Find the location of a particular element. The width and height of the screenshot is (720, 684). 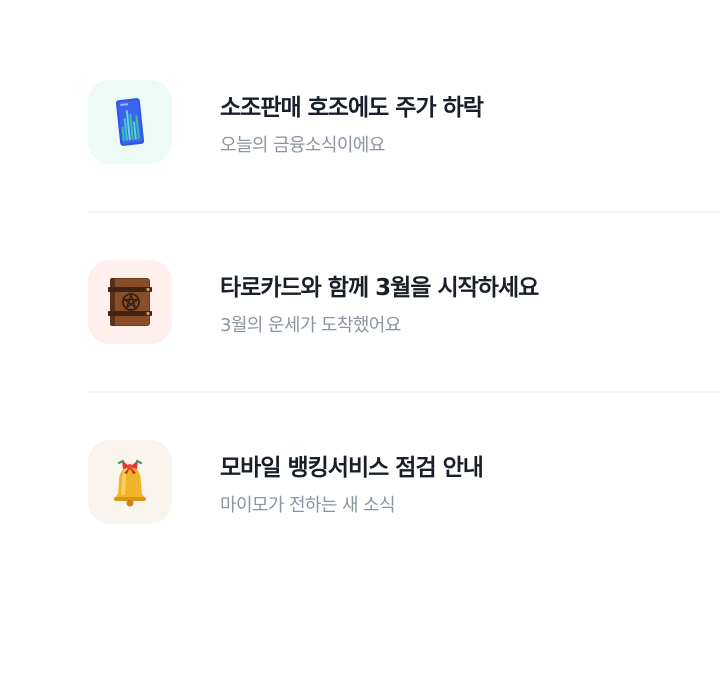

bell-icon is located at coordinates (130, 483).